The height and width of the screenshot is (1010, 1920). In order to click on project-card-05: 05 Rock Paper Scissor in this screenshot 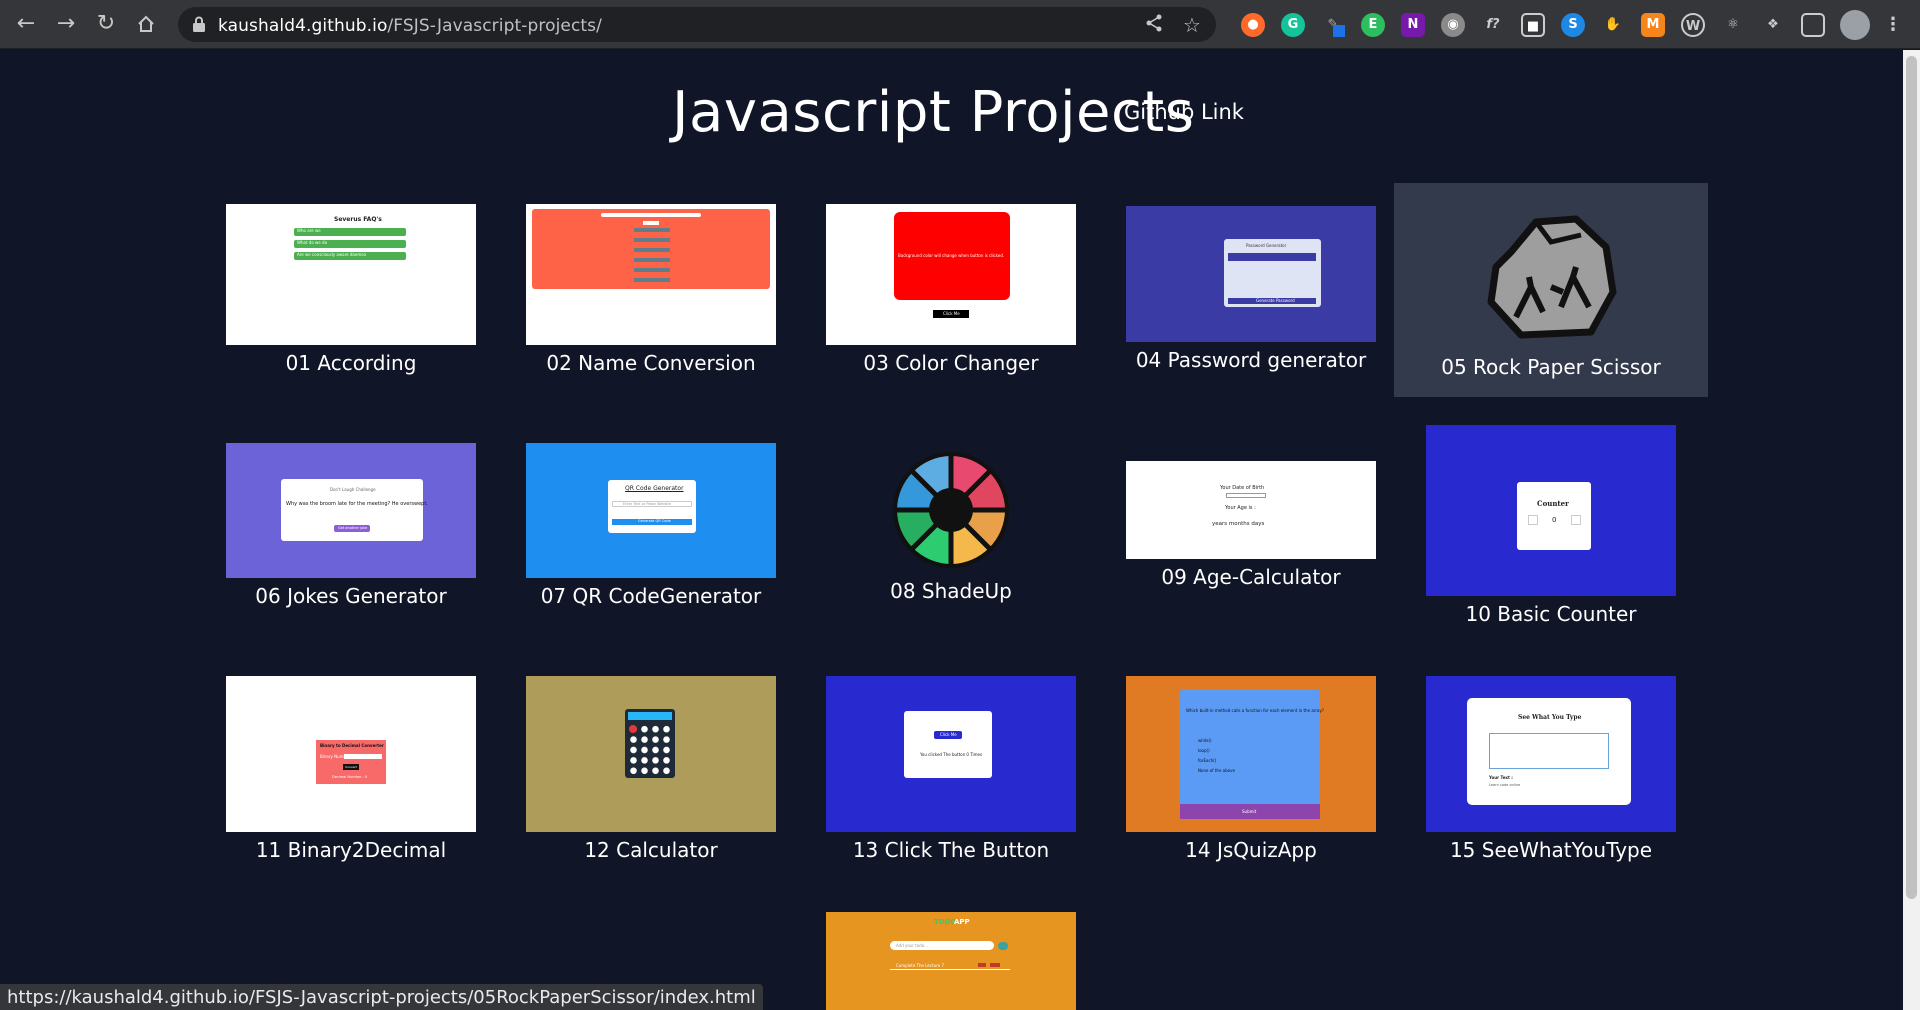, I will do `click(1551, 290)`.